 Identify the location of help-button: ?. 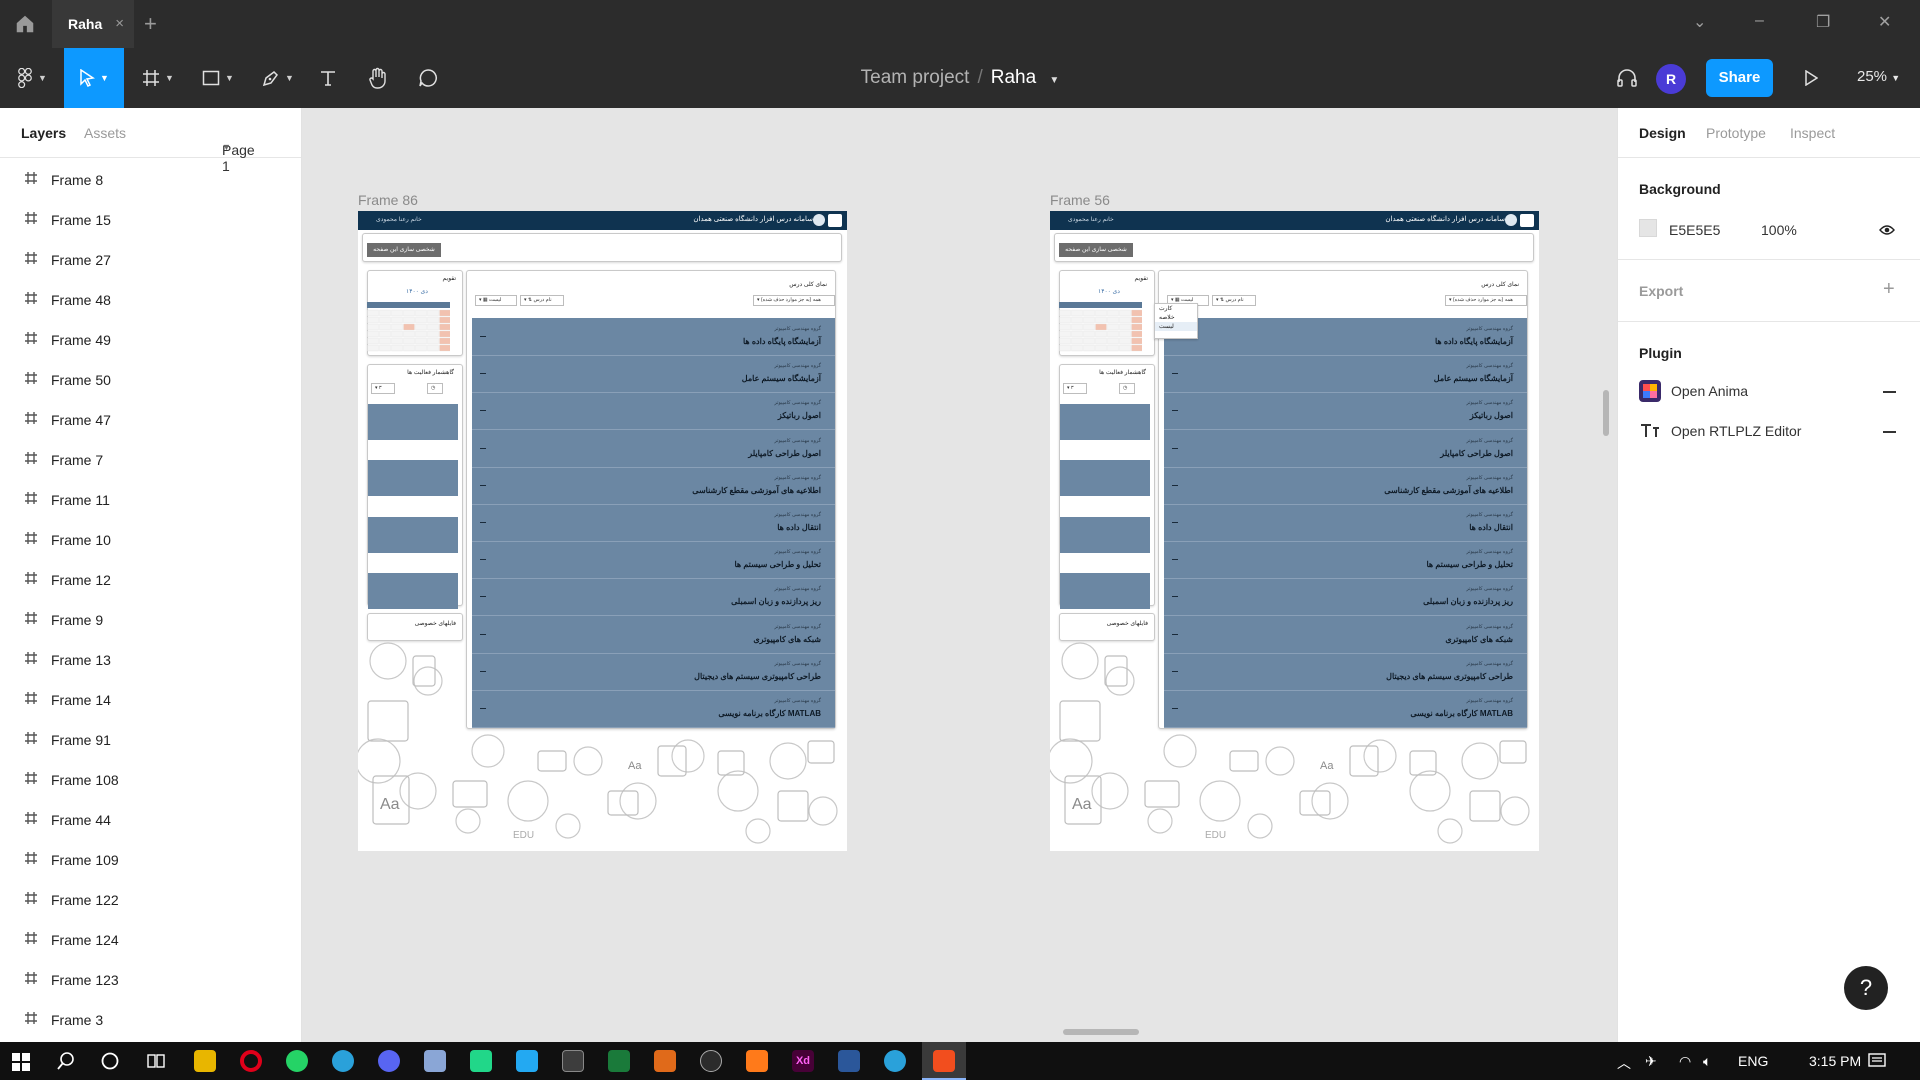
(1866, 988).